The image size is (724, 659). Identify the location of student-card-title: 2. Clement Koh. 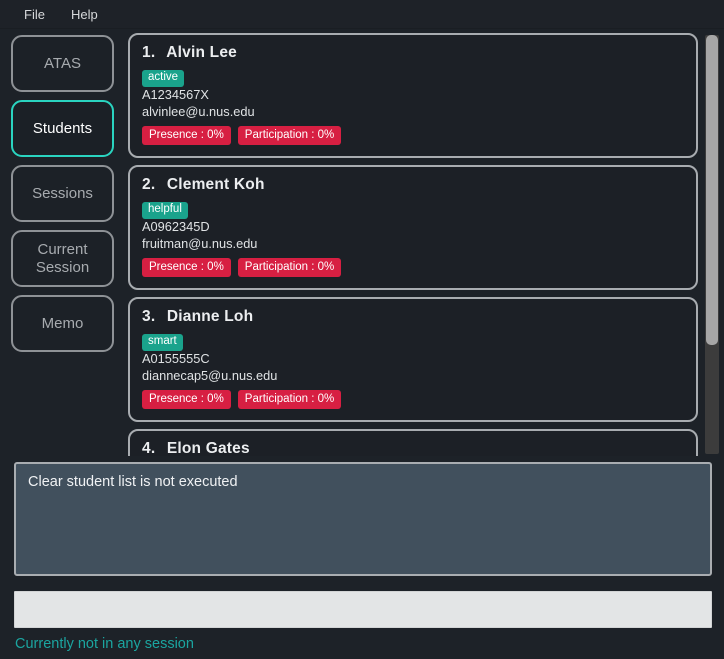
(413, 185).